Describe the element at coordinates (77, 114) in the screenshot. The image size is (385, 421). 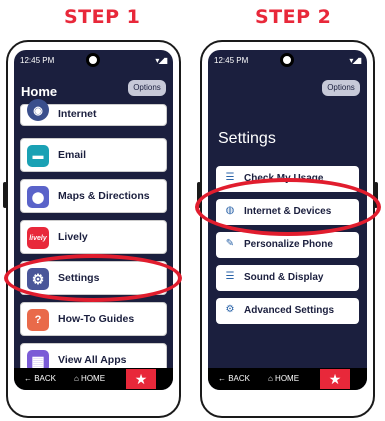
I see `app-label: Internet` at that location.